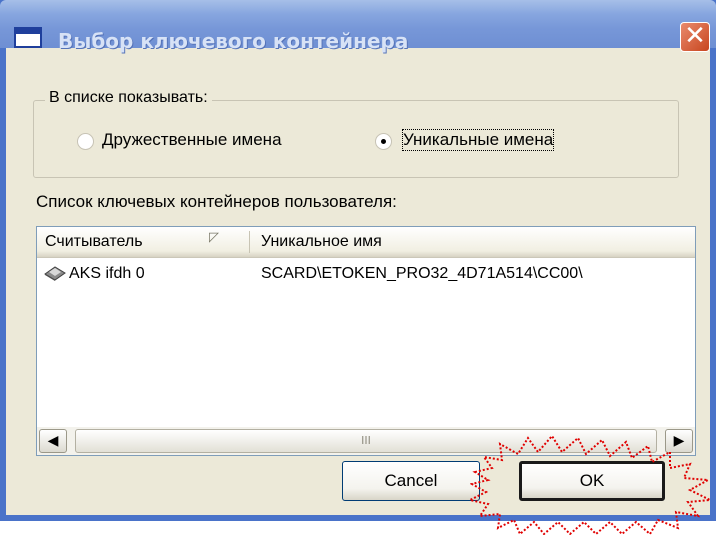 This screenshot has width=716, height=535. I want to click on chevron-right-icon: ▶, so click(679, 441).